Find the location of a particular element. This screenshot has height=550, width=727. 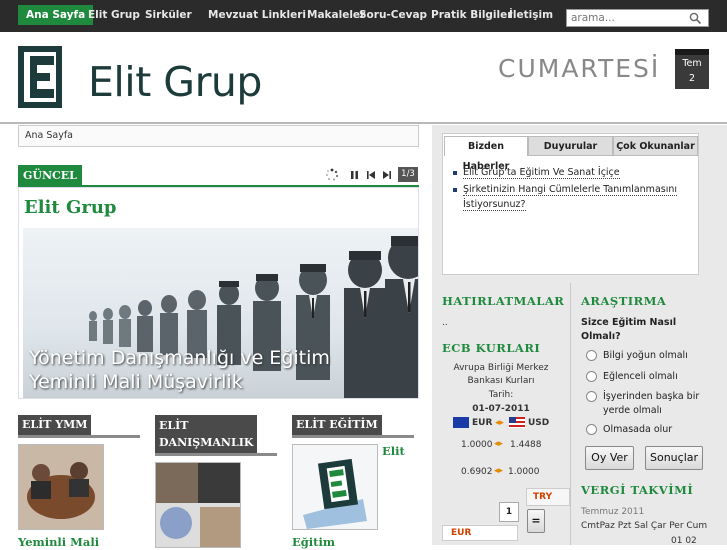

reminders-text: .. is located at coordinates (445, 323).